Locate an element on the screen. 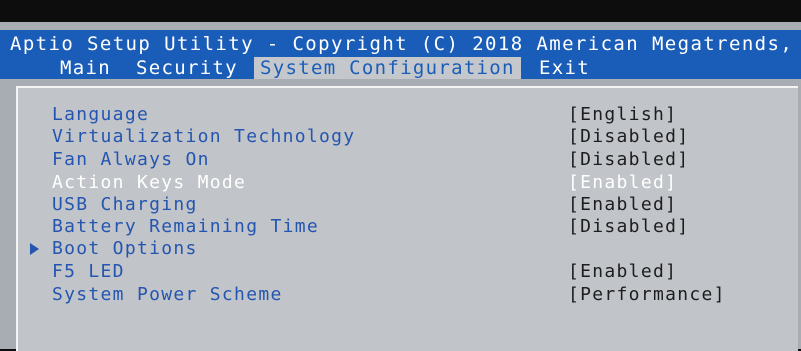 The height and width of the screenshot is (351, 801). setting-label: Language is located at coordinates (101, 114).